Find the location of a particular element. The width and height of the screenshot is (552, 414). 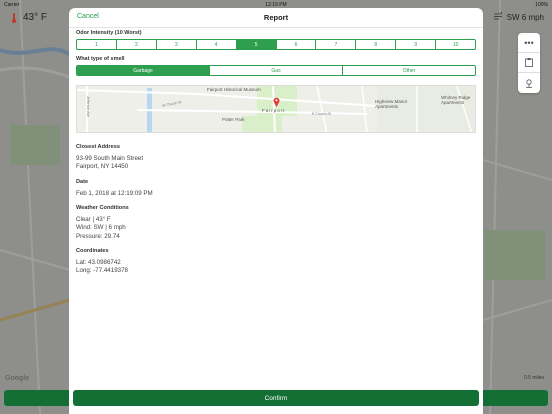

smell-option-gas: Gas is located at coordinates (276, 70).